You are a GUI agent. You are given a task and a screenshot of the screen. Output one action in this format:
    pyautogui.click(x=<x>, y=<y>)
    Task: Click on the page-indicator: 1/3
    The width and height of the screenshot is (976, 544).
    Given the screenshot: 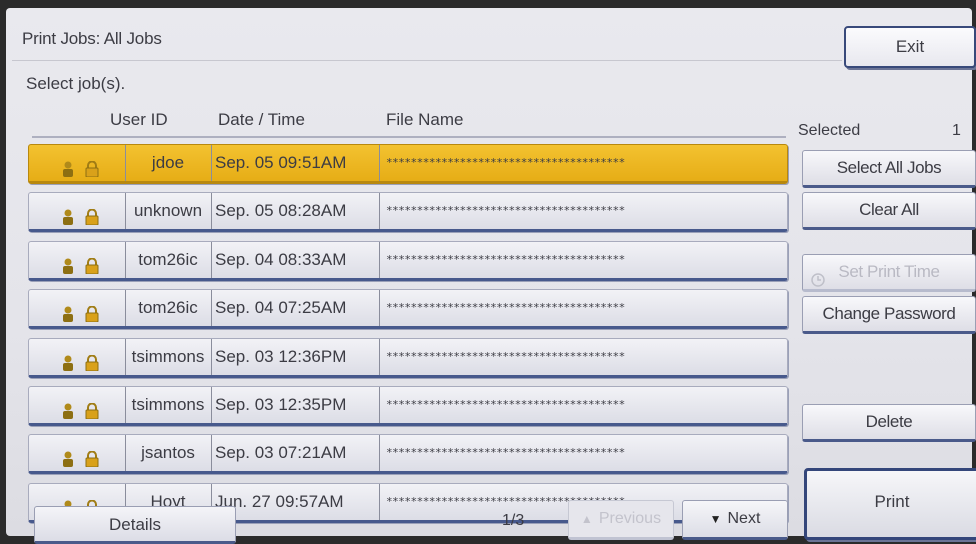 What is the action you would take?
    pyautogui.click(x=513, y=520)
    